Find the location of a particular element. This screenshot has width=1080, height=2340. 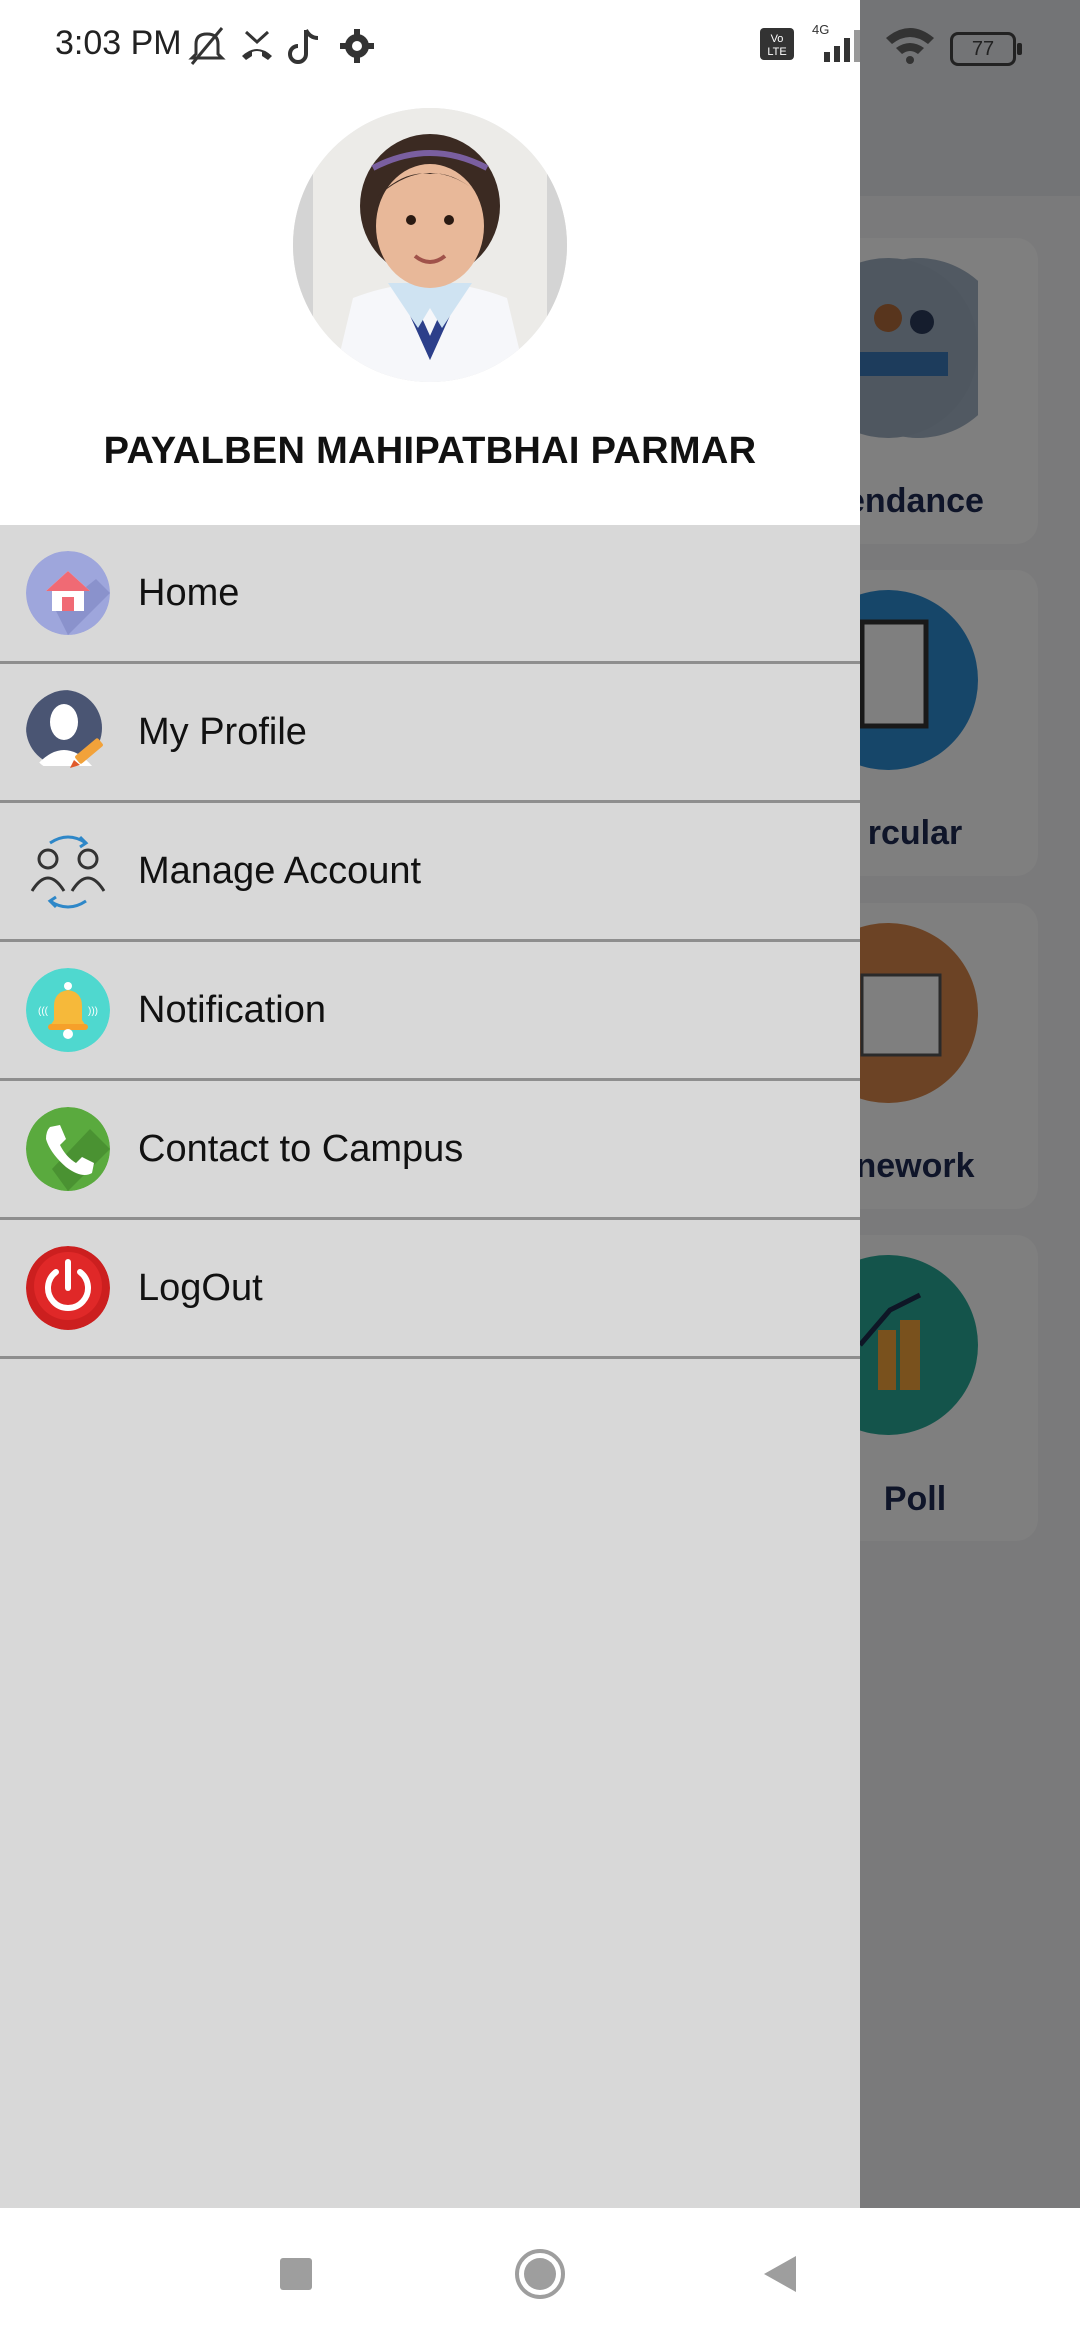

profile-photo is located at coordinates (430, 245).